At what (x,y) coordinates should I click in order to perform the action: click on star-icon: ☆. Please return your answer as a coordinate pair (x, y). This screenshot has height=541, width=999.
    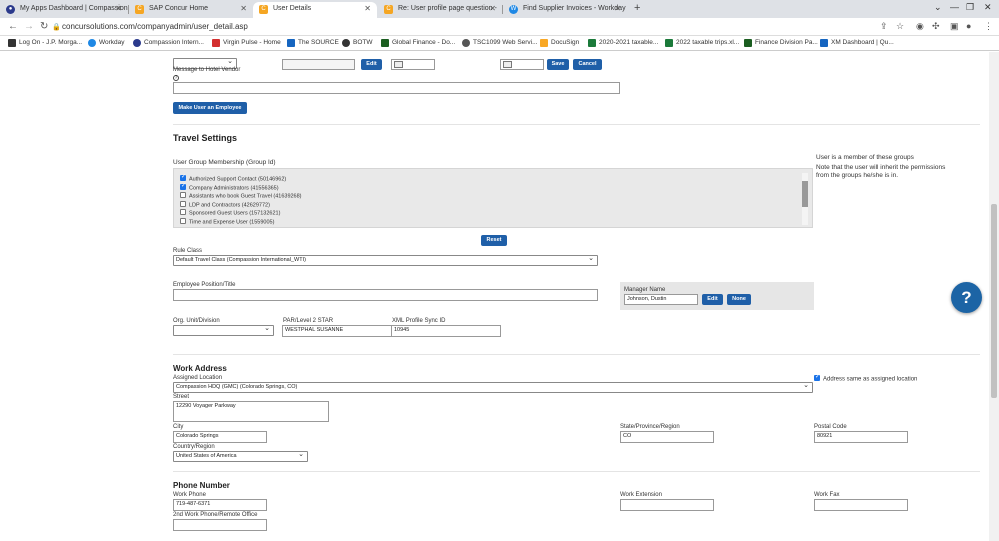
    Looking at the image, I should click on (900, 26).